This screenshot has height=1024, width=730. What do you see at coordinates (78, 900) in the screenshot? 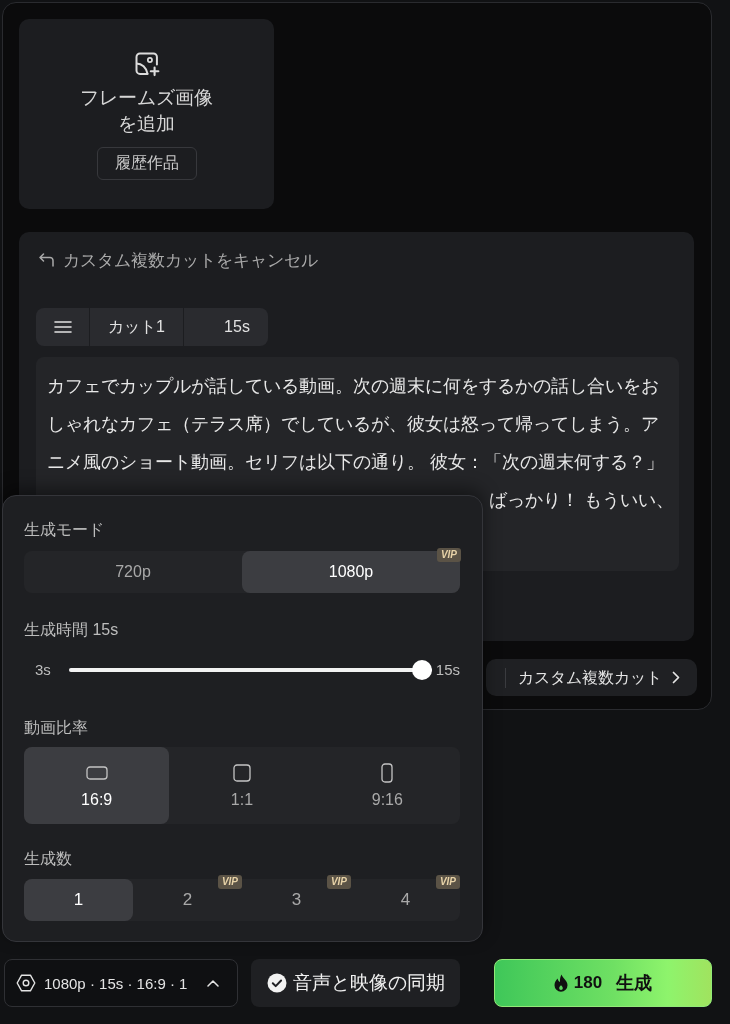
I see `count-option: 1` at bounding box center [78, 900].